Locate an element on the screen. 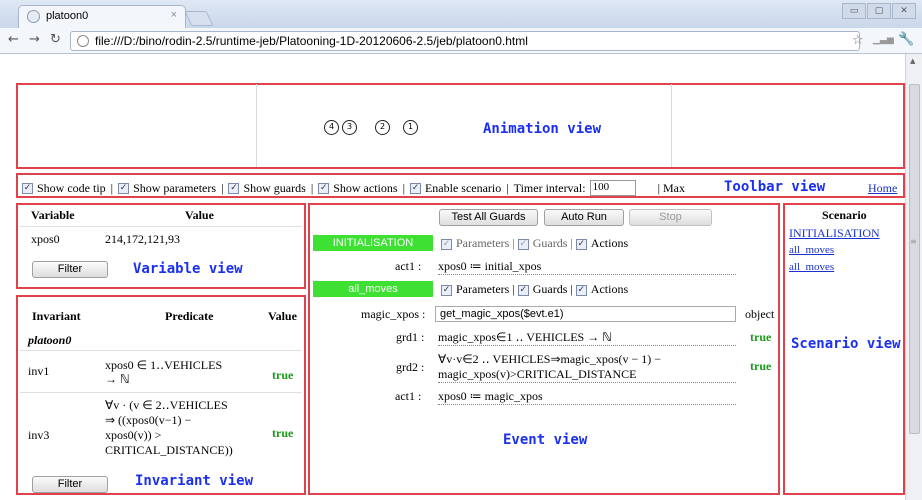  minimize-button: ▭ is located at coordinates (854, 11).